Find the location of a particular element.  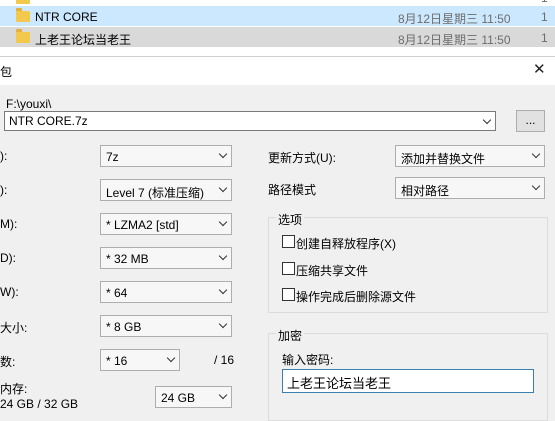

explorer-row: NTR CORE 8月12日星期三 11:50 1 is located at coordinates (277, 16).